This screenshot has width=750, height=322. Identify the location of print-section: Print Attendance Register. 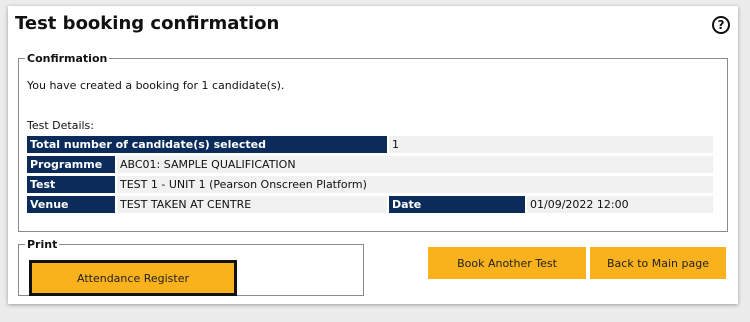
(191, 267).